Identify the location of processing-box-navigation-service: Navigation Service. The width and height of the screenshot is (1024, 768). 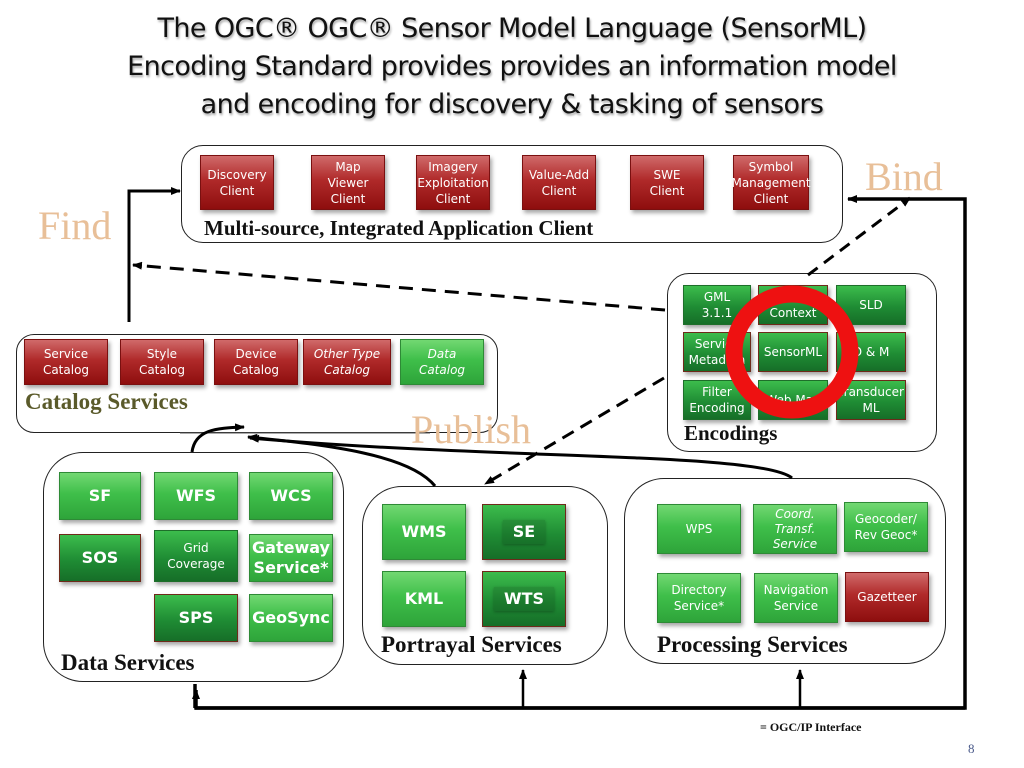
(796, 598).